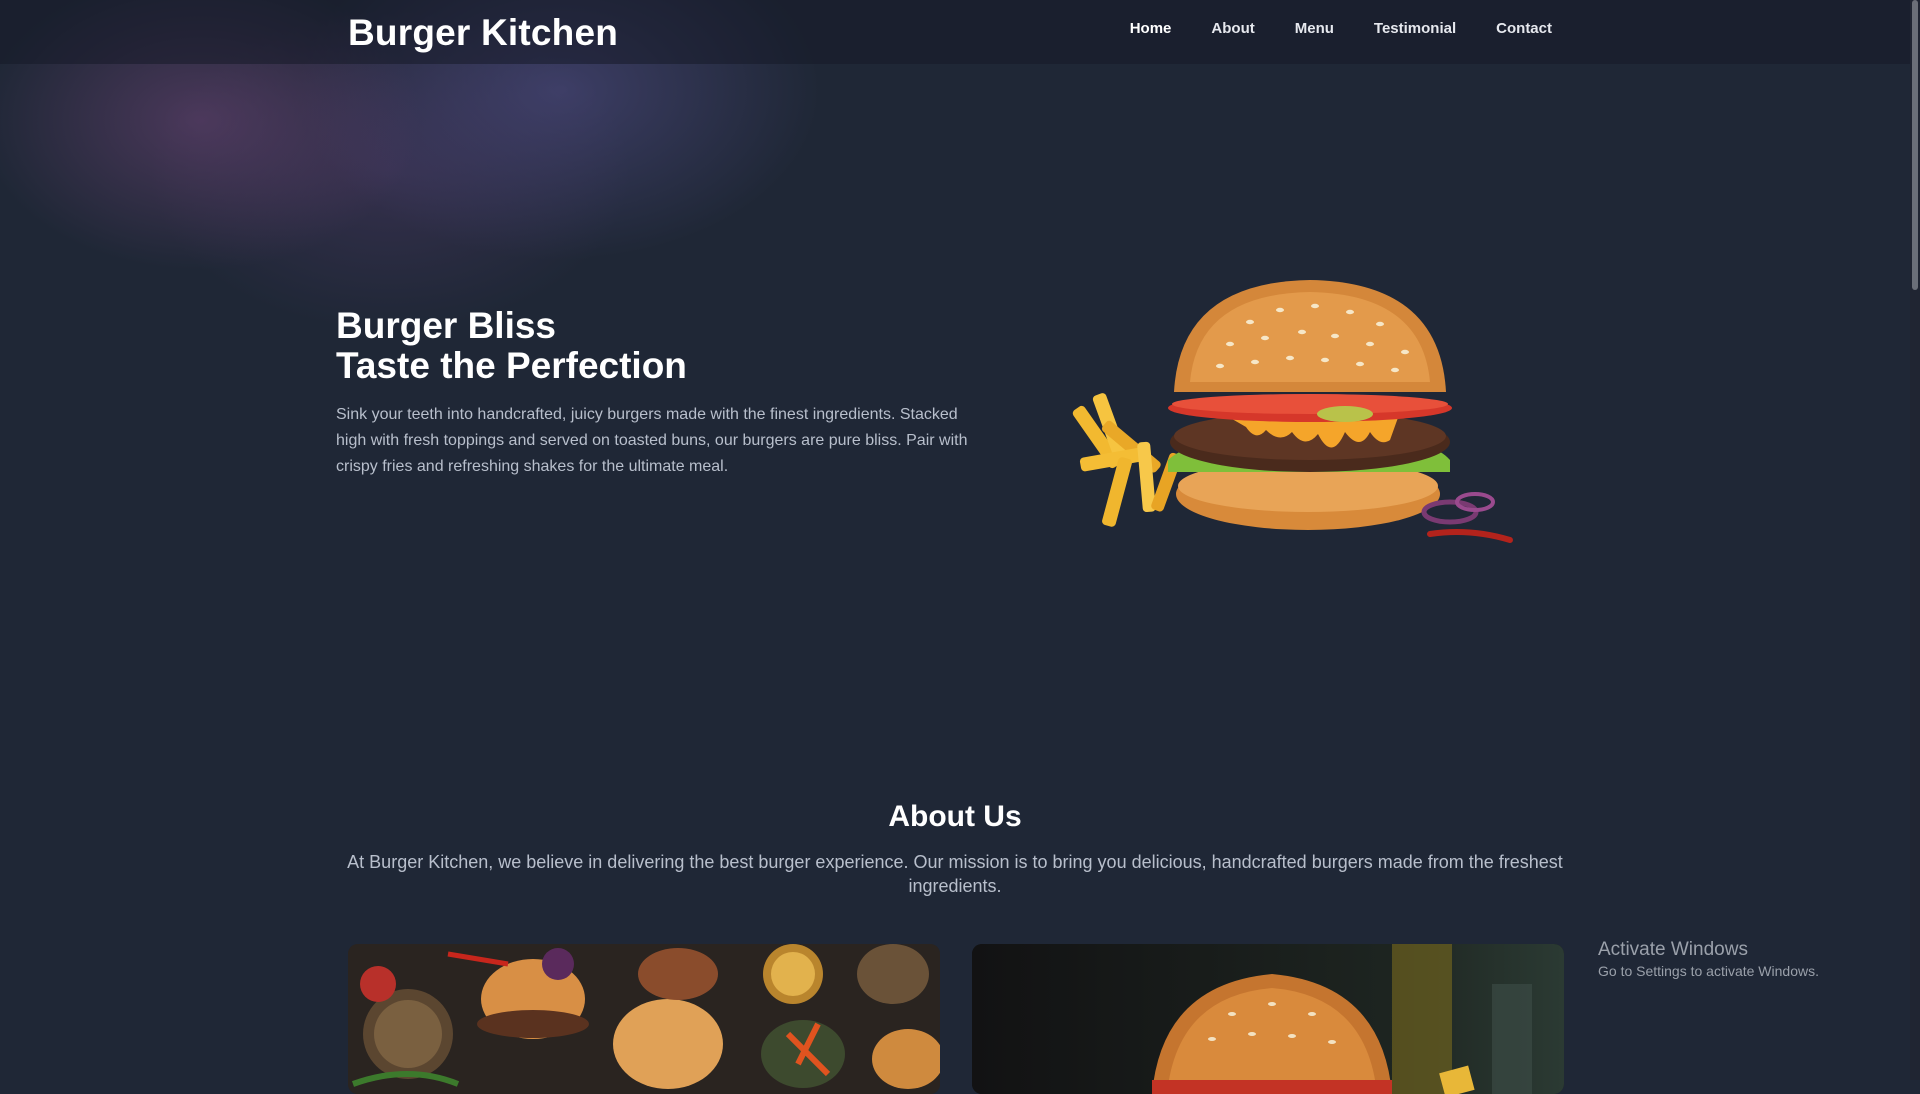  I want to click on nav-home: Home, so click(1151, 28).